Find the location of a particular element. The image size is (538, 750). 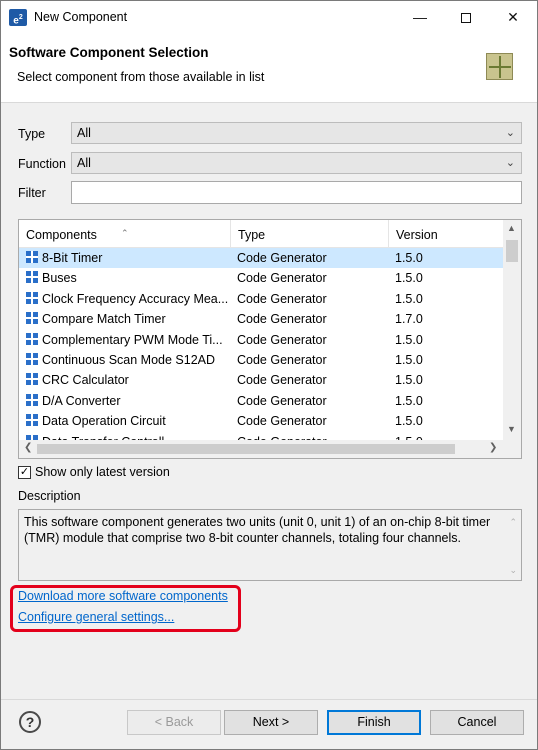

component-name-cell: Buses is located at coordinates (128, 278).